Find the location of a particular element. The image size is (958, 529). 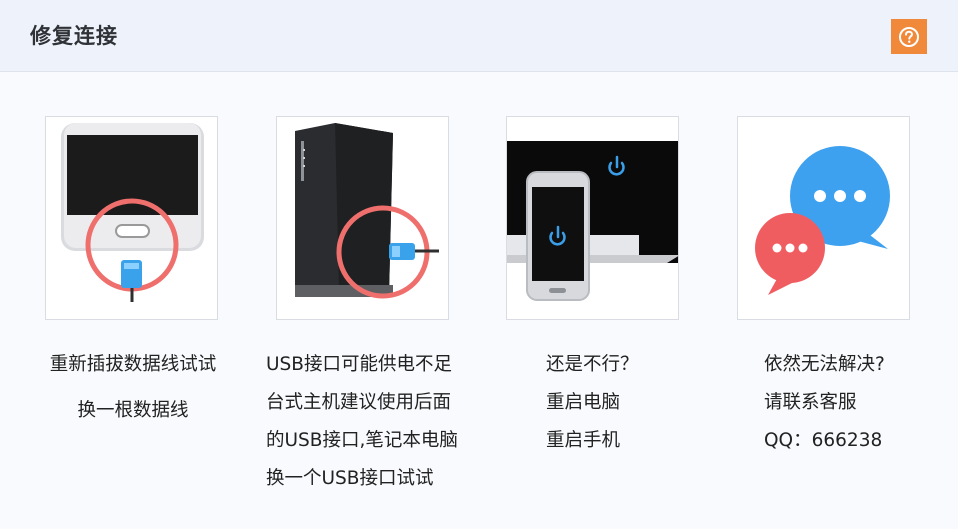

caption-line: 的USB接口,笔记本电脑 is located at coordinates (362, 440).